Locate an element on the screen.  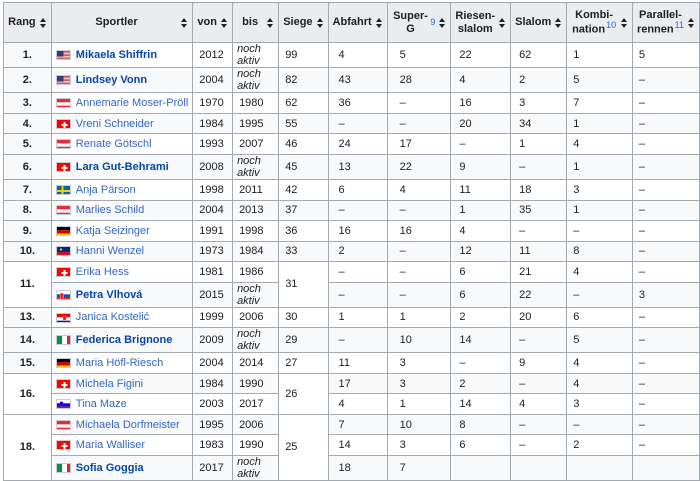
col-header-superg: Super-G9 is located at coordinates (419, 23).